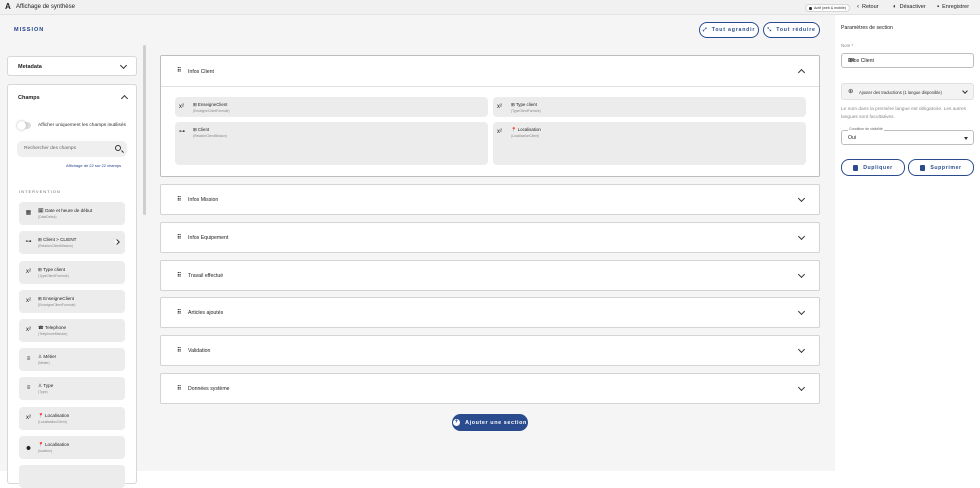 Image resolution: width=980 pixels, height=488 pixels. What do you see at coordinates (54, 444) in the screenshot?
I see `field-label: 📍 Localisation` at bounding box center [54, 444].